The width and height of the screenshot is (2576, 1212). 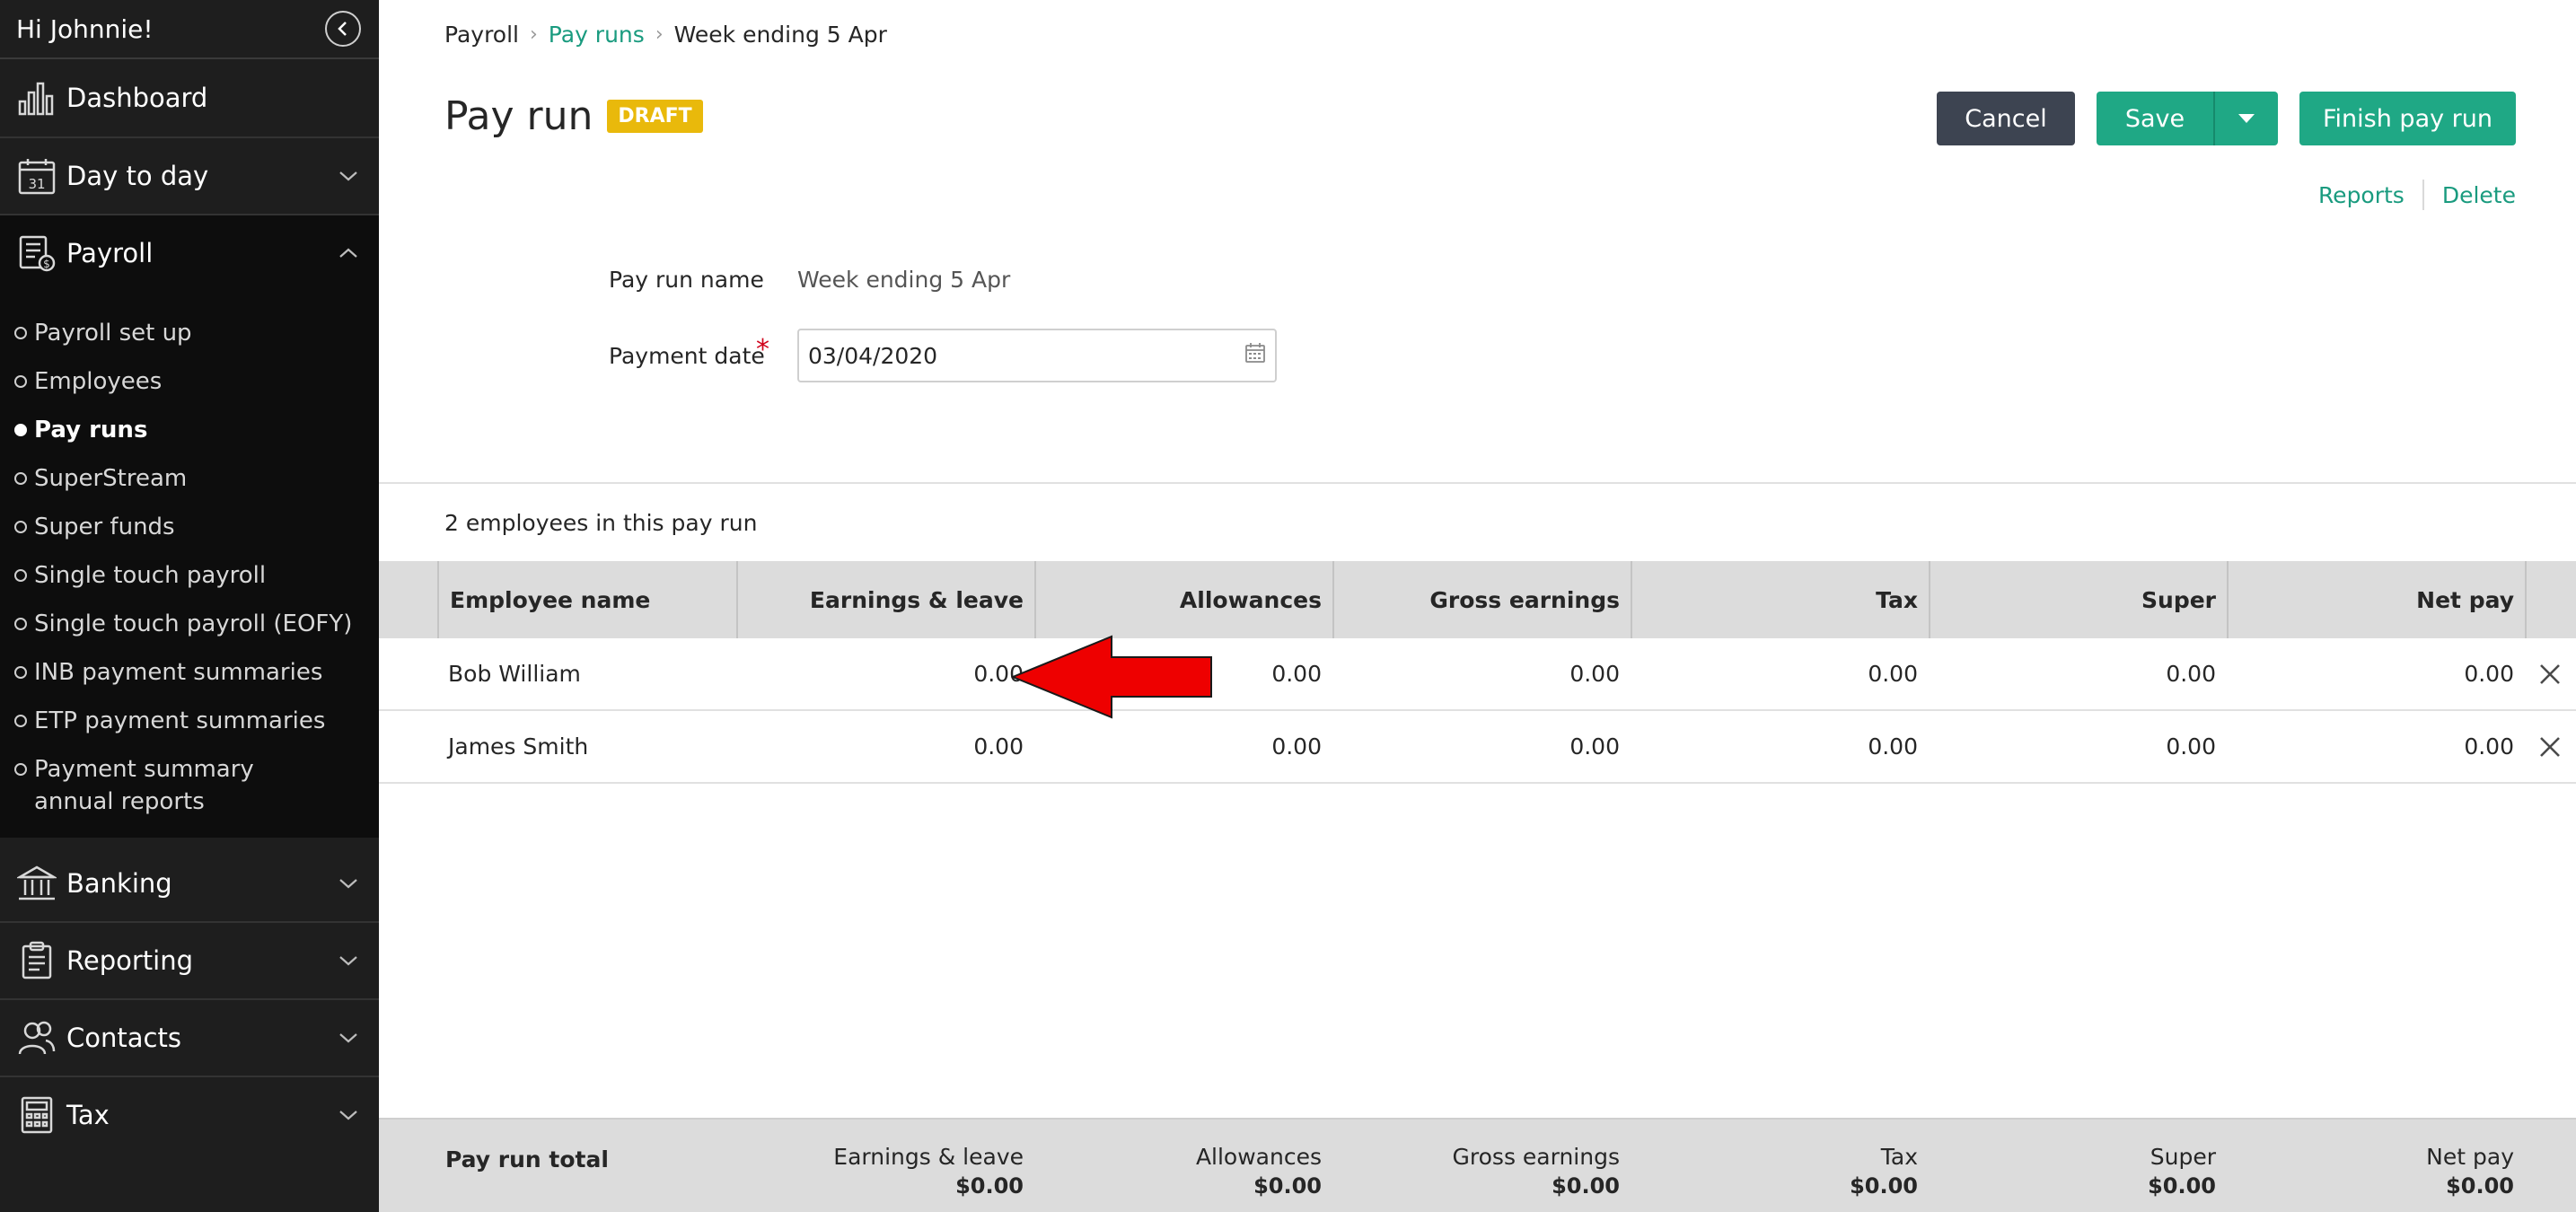 What do you see at coordinates (36, 884) in the screenshot?
I see `bank-icon` at bounding box center [36, 884].